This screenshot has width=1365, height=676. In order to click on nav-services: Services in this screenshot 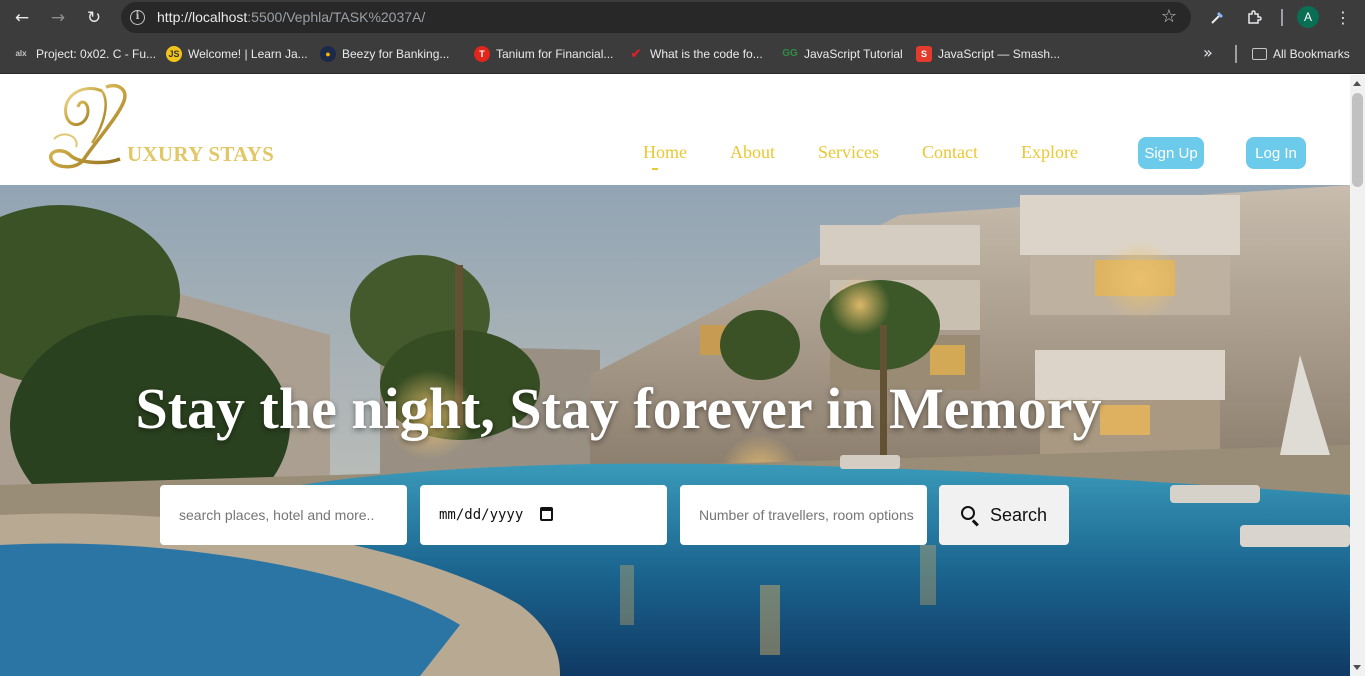, I will do `click(848, 152)`.